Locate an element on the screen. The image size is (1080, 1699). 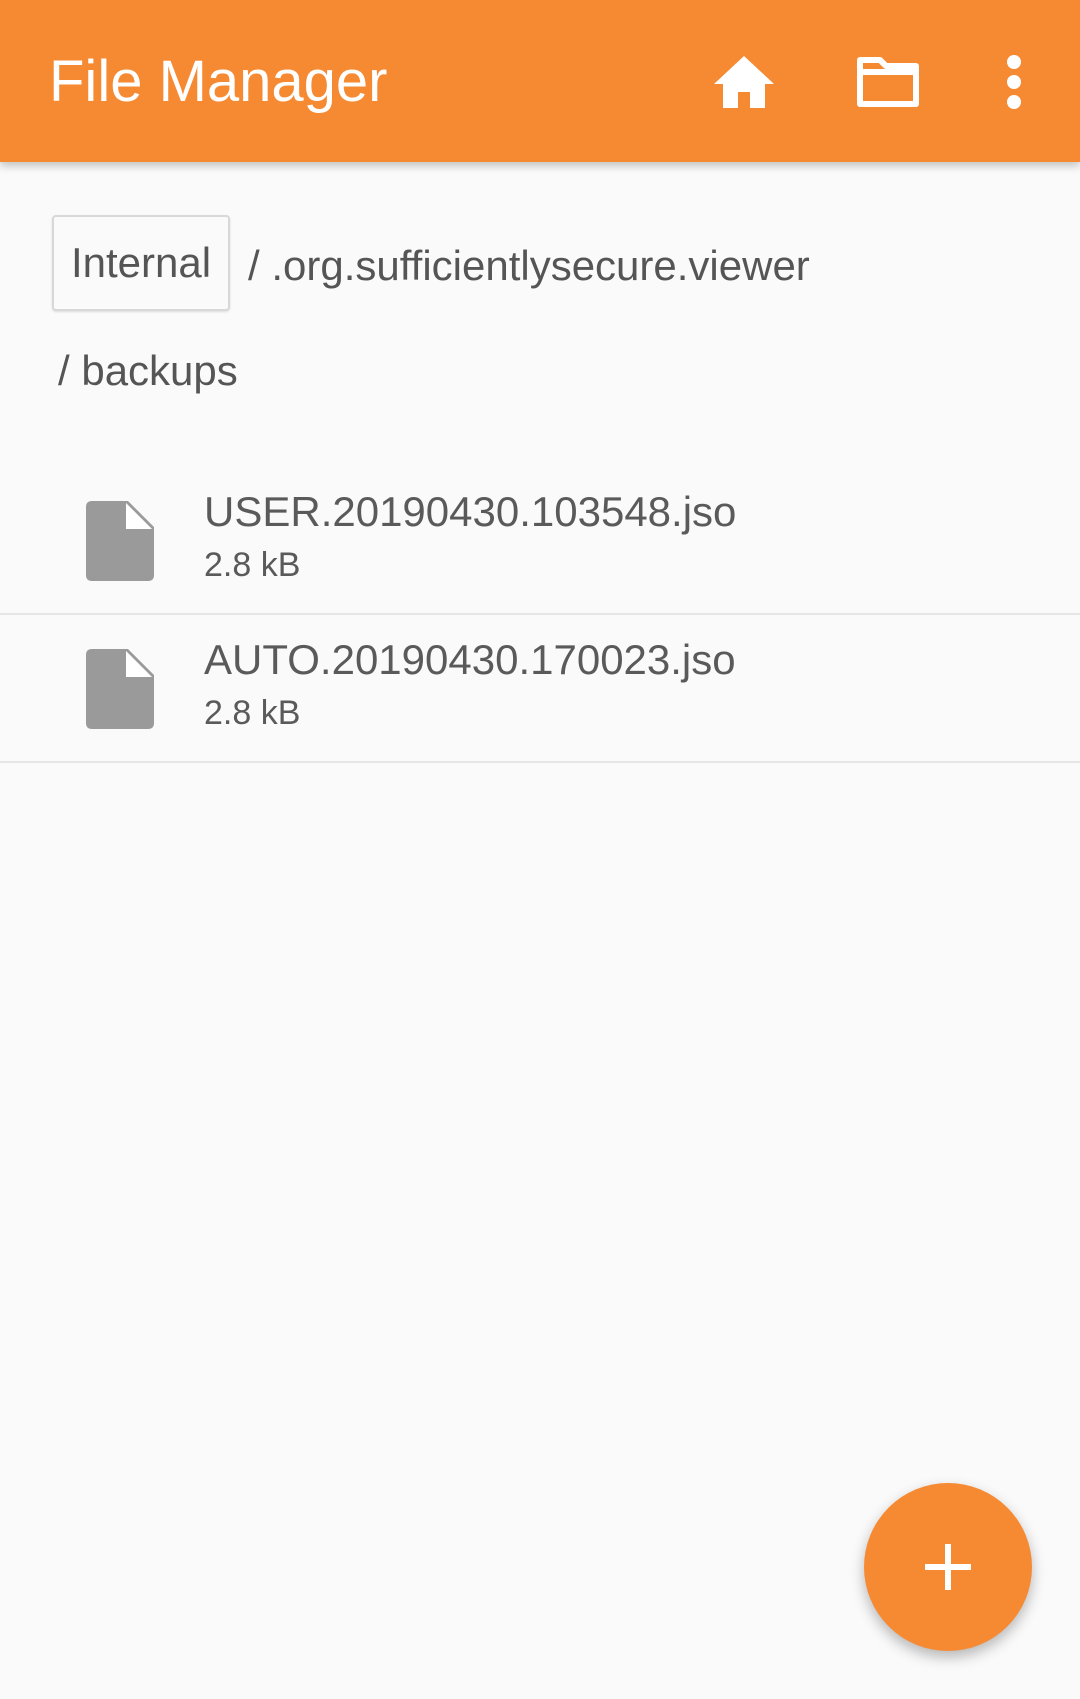
breadcrumb-segment-backups: / backups is located at coordinates (148, 371).